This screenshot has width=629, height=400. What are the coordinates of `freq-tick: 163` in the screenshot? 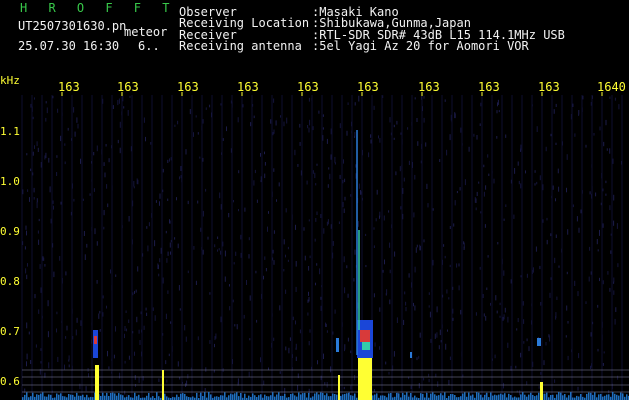 It's located at (308, 87).